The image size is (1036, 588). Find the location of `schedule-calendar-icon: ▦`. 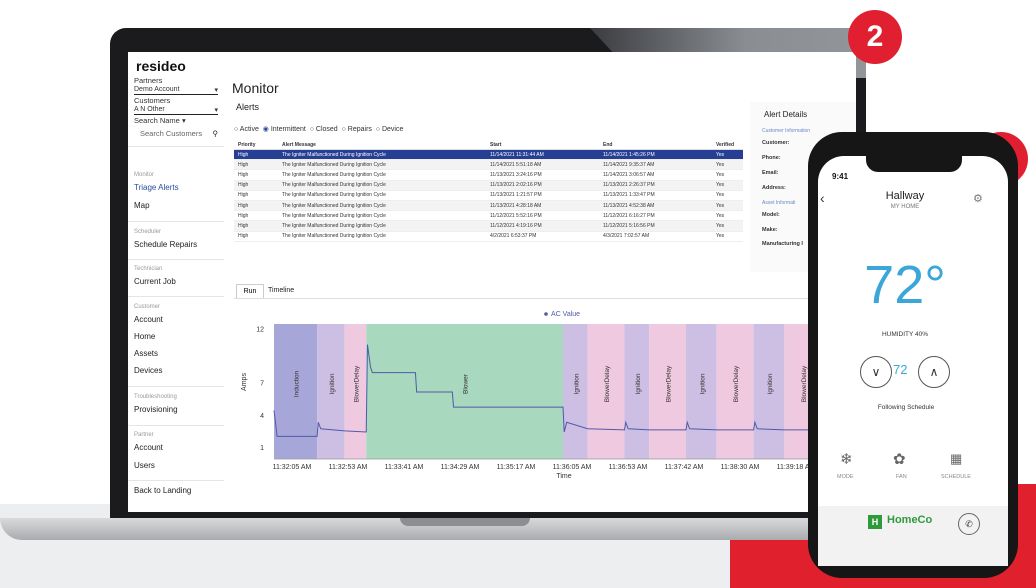

schedule-calendar-icon: ▦ is located at coordinates (956, 459).